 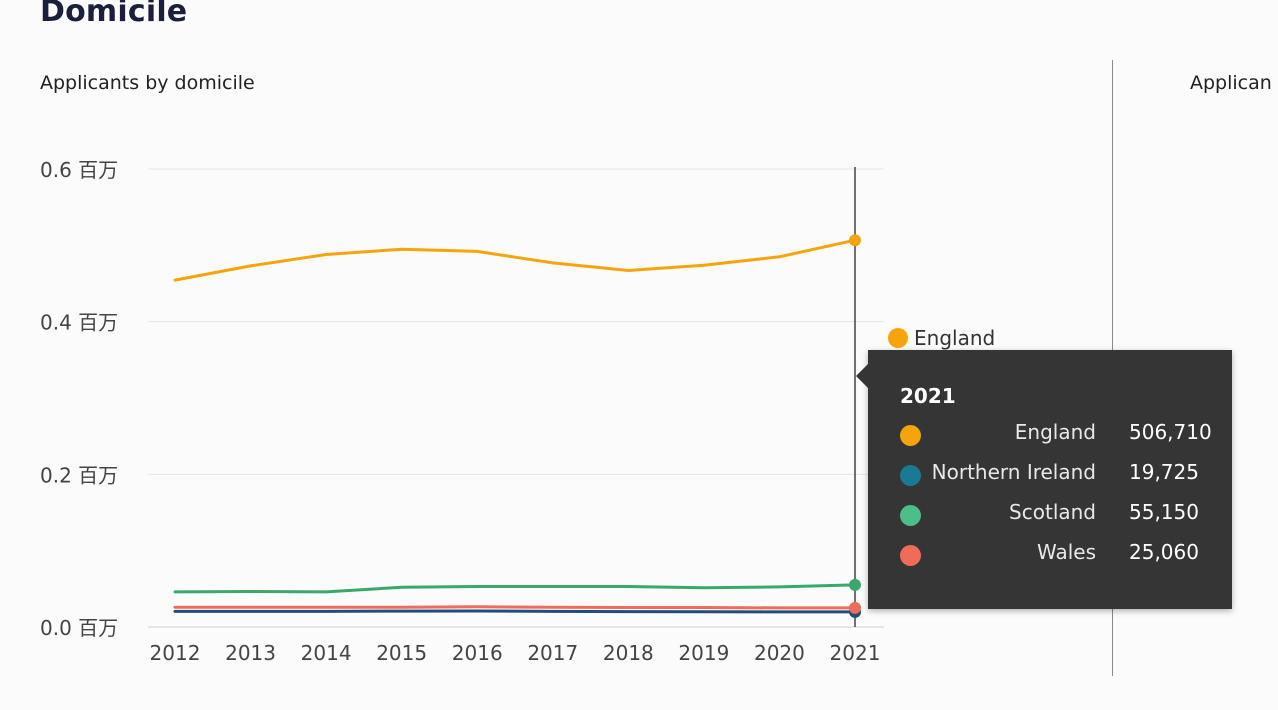 What do you see at coordinates (515, 611) in the screenshot?
I see `series-line-northern-ireland` at bounding box center [515, 611].